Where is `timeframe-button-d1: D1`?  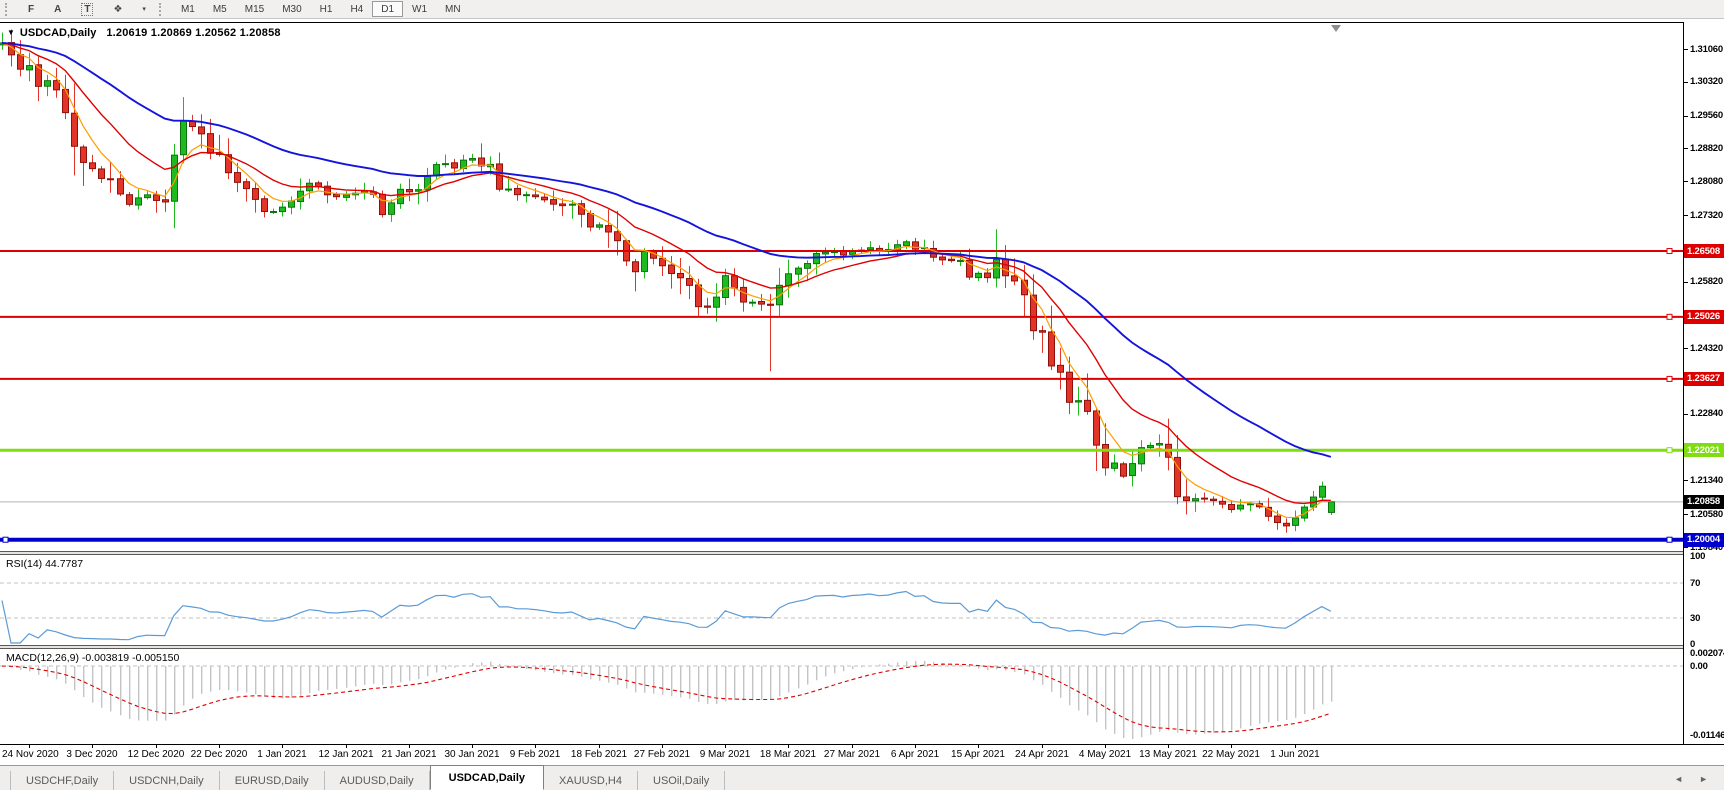 timeframe-button-d1: D1 is located at coordinates (388, 9).